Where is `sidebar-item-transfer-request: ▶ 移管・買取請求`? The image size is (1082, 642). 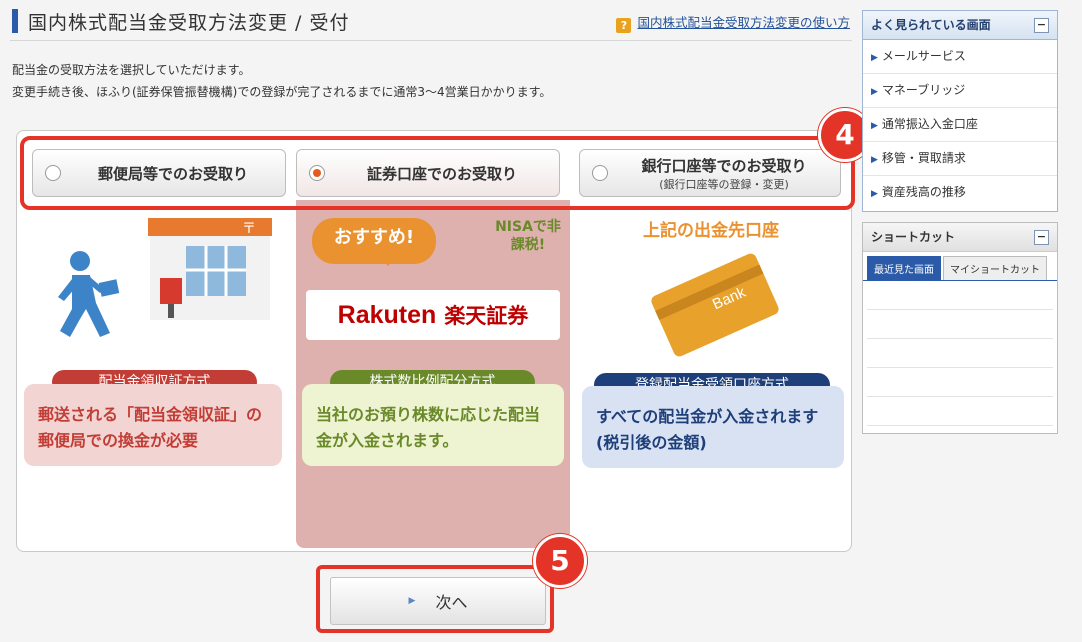 sidebar-item-transfer-request: ▶ 移管・買取請求 is located at coordinates (960, 159).